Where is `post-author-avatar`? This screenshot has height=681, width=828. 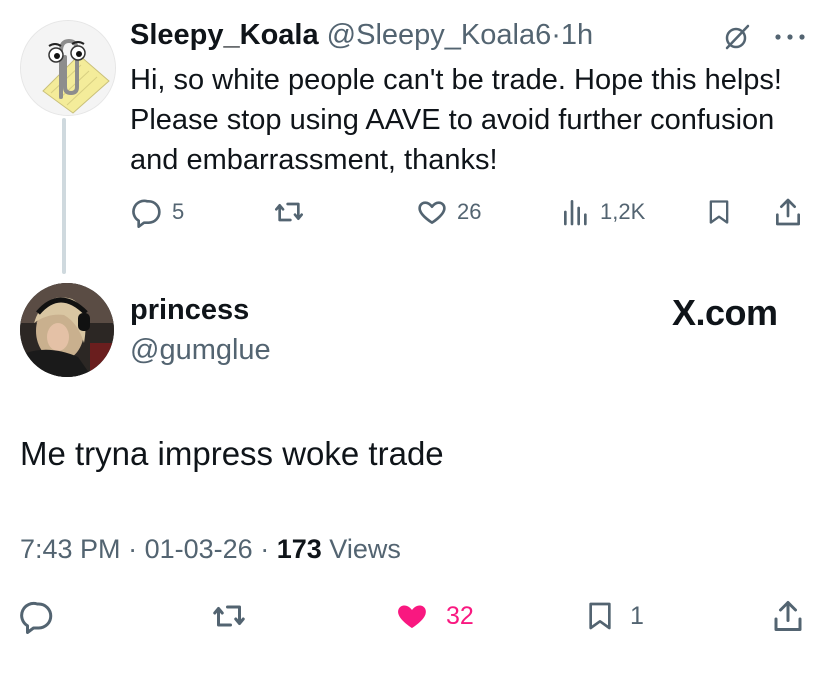
post-author-avatar is located at coordinates (67, 330).